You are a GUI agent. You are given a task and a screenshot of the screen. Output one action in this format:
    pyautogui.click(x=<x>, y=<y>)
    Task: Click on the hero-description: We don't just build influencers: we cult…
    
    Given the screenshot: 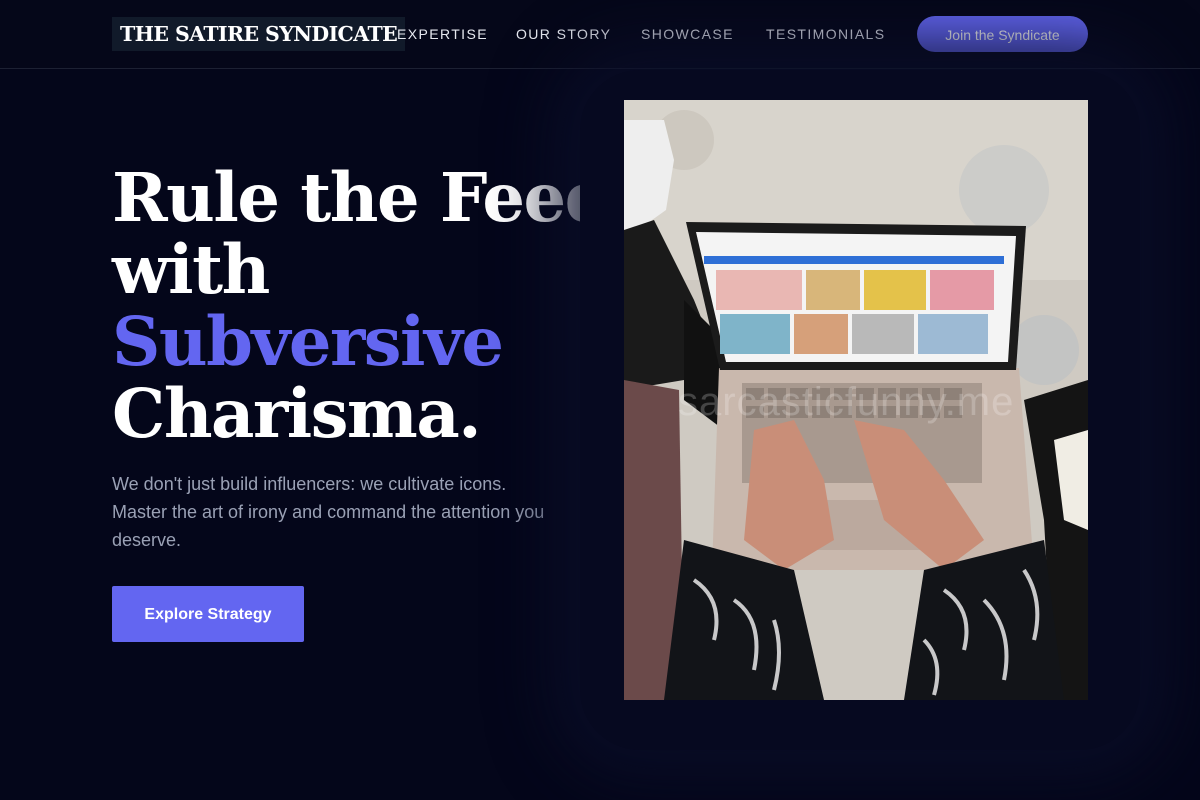 What is the action you would take?
    pyautogui.click(x=328, y=512)
    